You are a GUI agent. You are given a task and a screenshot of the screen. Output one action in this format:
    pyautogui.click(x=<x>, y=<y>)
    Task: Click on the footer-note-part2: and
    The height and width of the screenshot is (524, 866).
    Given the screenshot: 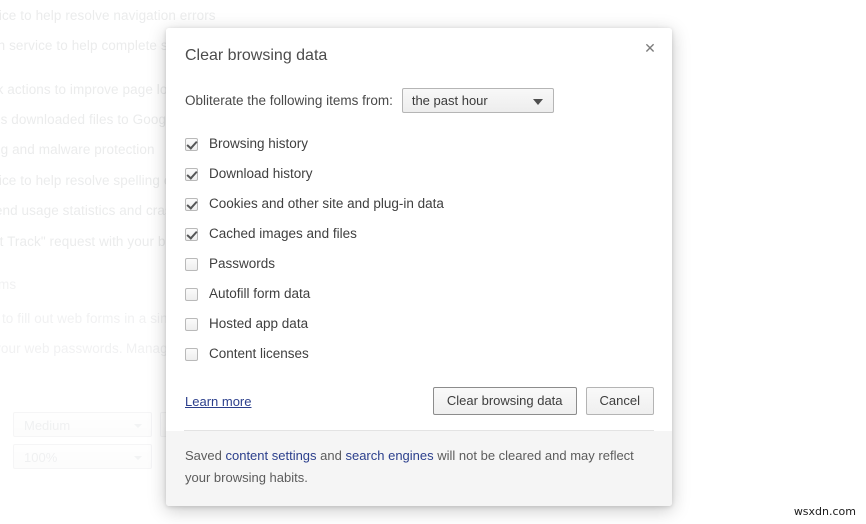 What is the action you would take?
    pyautogui.click(x=331, y=455)
    